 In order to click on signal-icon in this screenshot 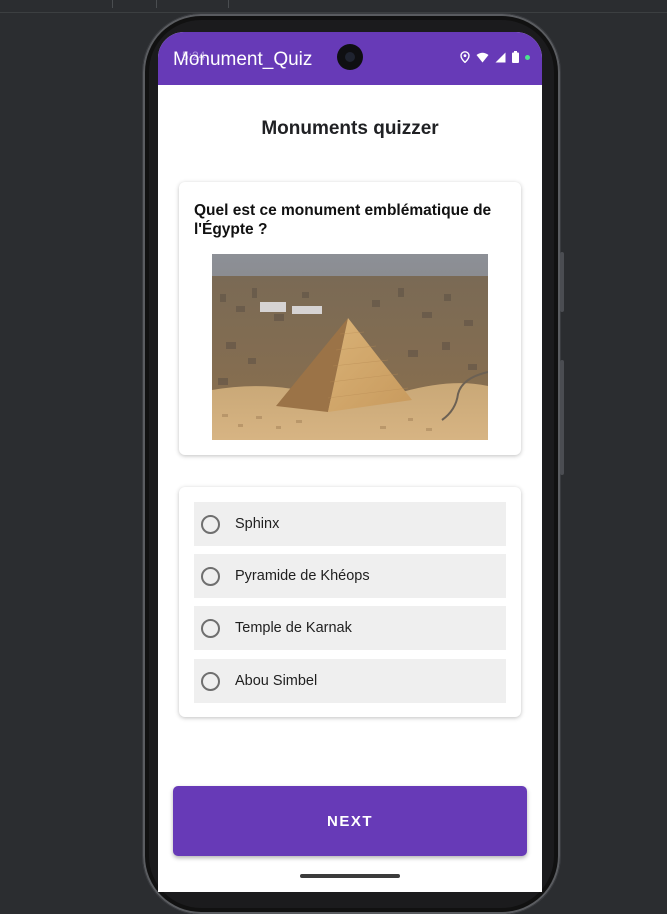, I will do `click(500, 57)`.